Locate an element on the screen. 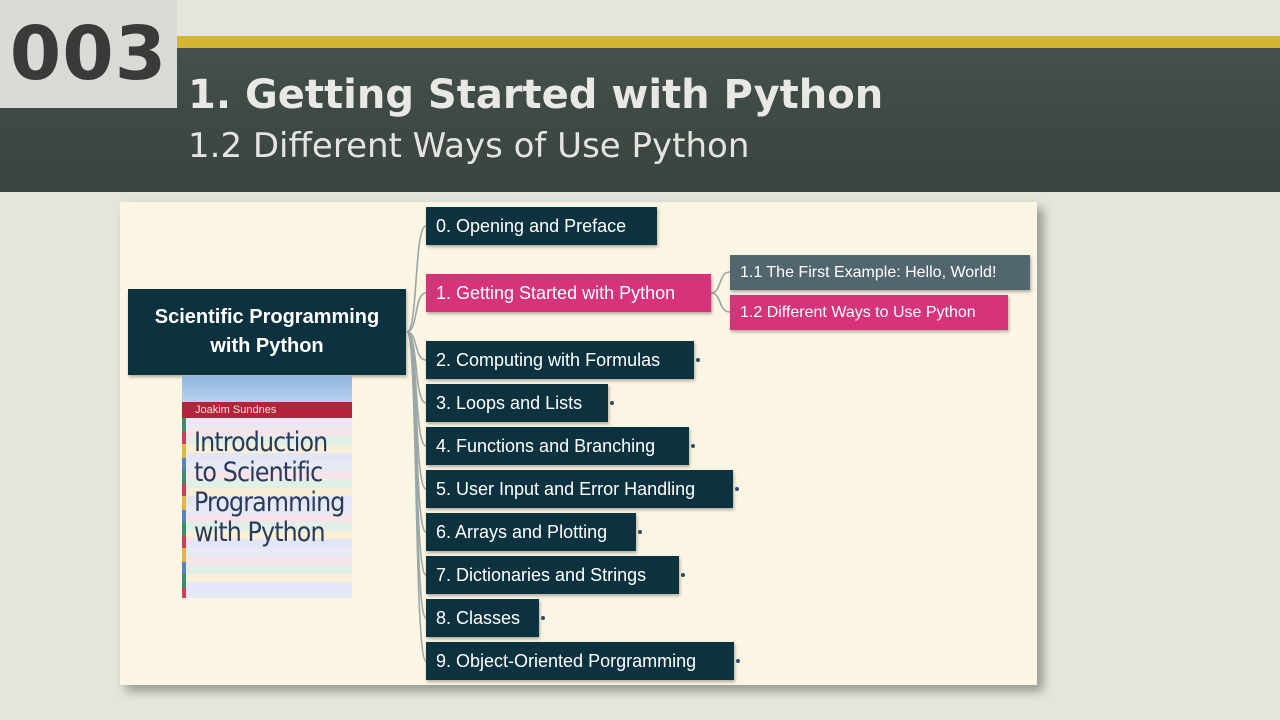 This screenshot has height=720, width=1280. chapter-label: 4. Functions and Branching is located at coordinates (546, 446).